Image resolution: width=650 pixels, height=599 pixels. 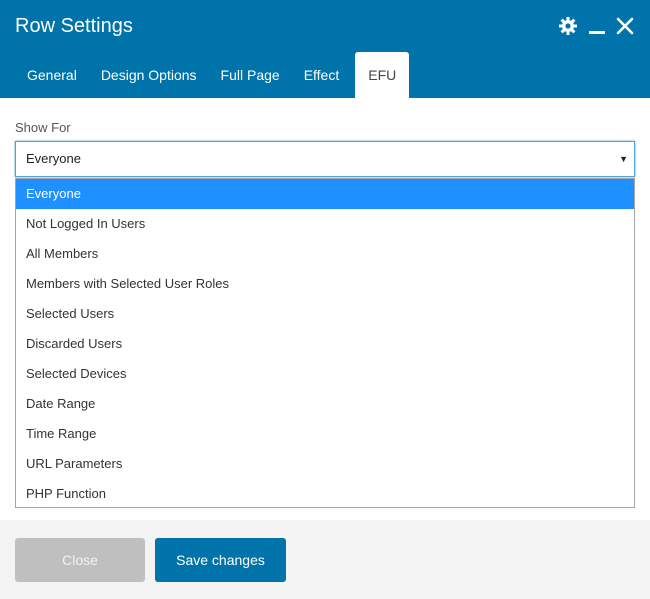 What do you see at coordinates (325, 284) in the screenshot?
I see `option-members-with-selected-user-roles: Members with Selected User Roles` at bounding box center [325, 284].